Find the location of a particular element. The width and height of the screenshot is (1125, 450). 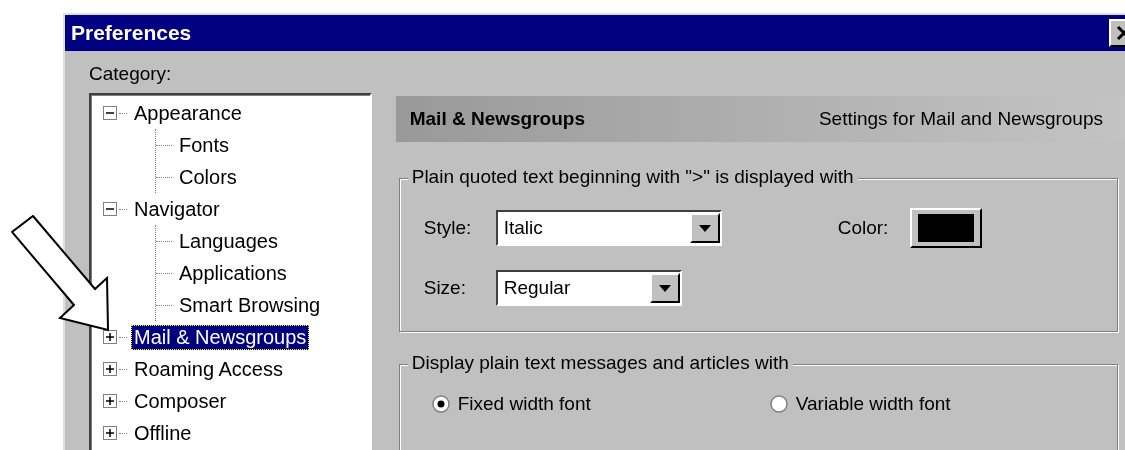

radio-label: Fixed width font is located at coordinates (524, 404).